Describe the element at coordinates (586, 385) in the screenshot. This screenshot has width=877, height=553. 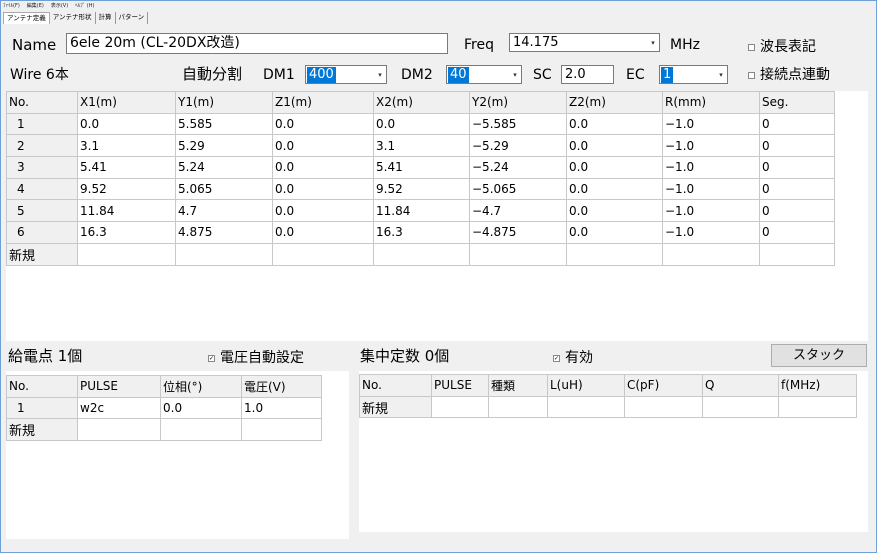
I see `lumped-col-header: L(uH)` at that location.